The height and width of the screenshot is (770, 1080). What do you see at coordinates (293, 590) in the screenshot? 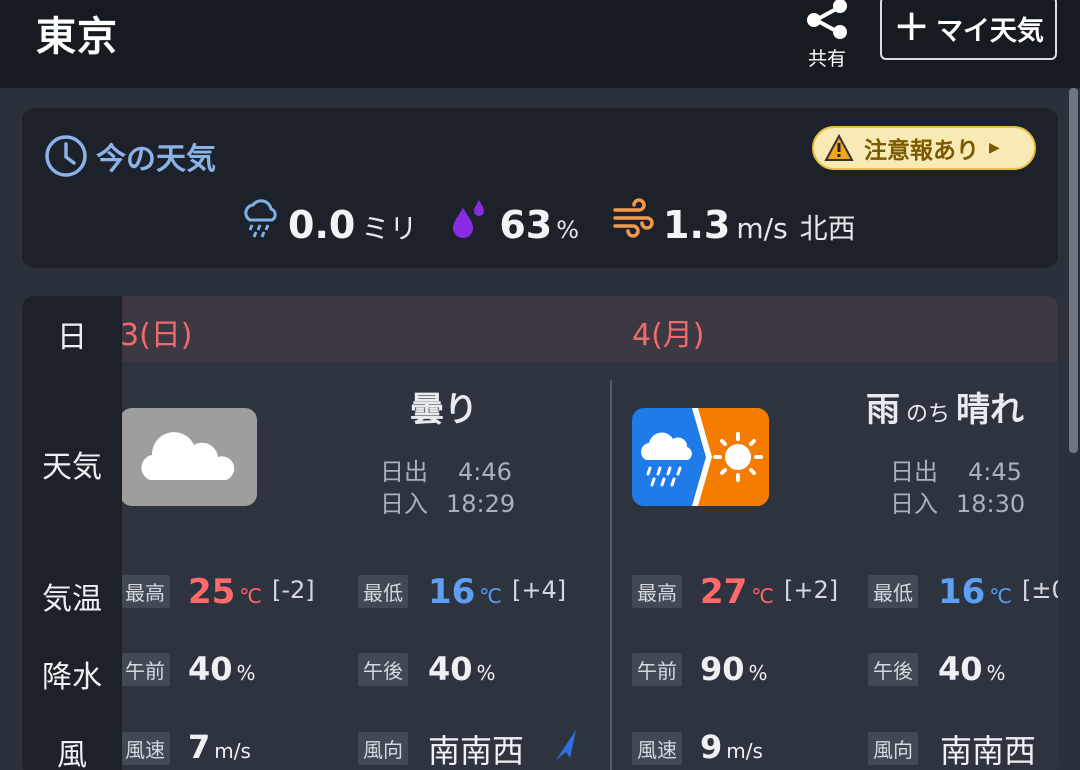
I see `day-1-max-diff: [-2]` at bounding box center [293, 590].